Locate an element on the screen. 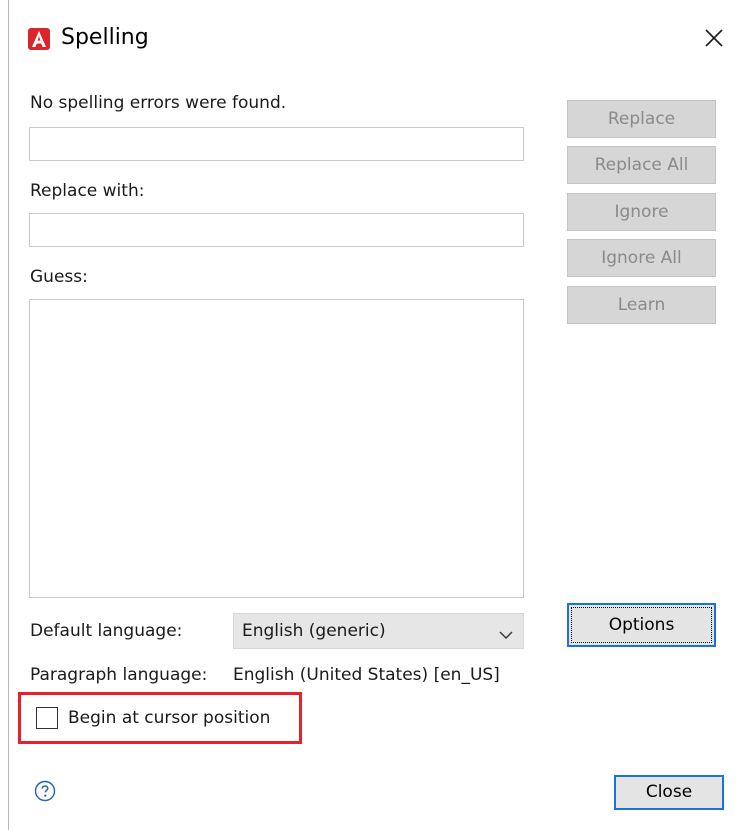 This screenshot has width=742, height=830. acrobat-a-icon is located at coordinates (39, 39).